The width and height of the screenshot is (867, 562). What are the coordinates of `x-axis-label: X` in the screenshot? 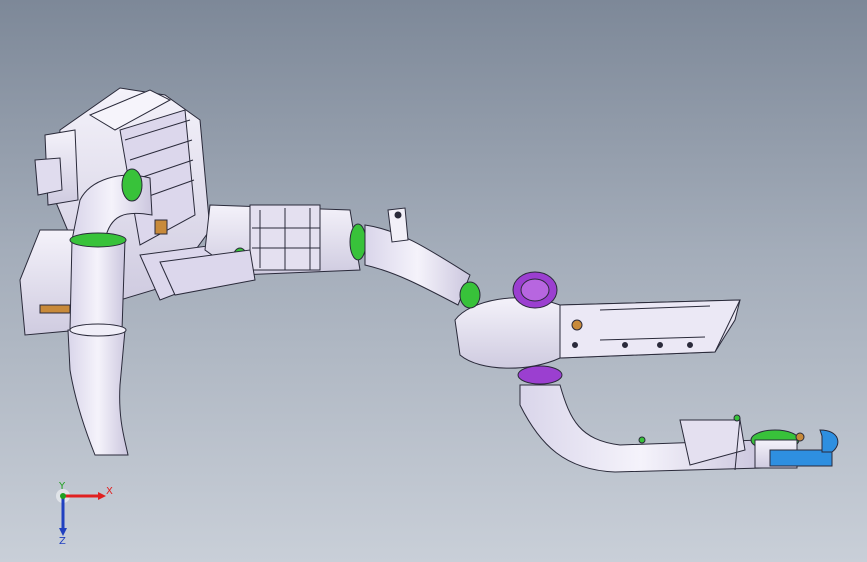 It's located at (109, 491).